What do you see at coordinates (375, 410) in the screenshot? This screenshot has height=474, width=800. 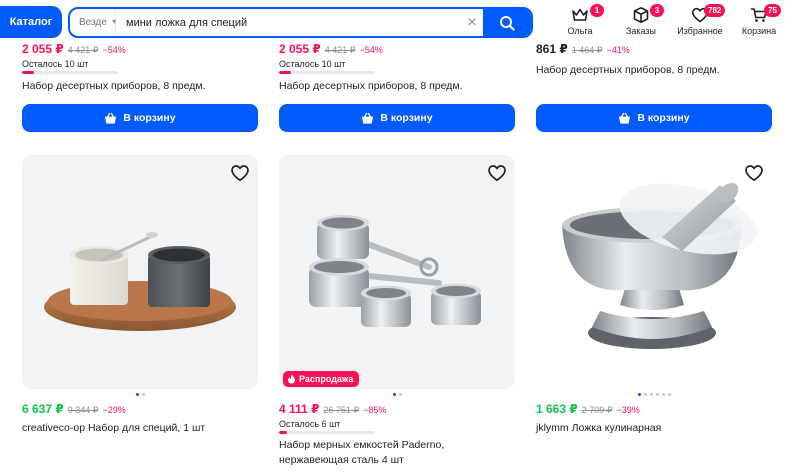 I see `discount: −85%` at bounding box center [375, 410].